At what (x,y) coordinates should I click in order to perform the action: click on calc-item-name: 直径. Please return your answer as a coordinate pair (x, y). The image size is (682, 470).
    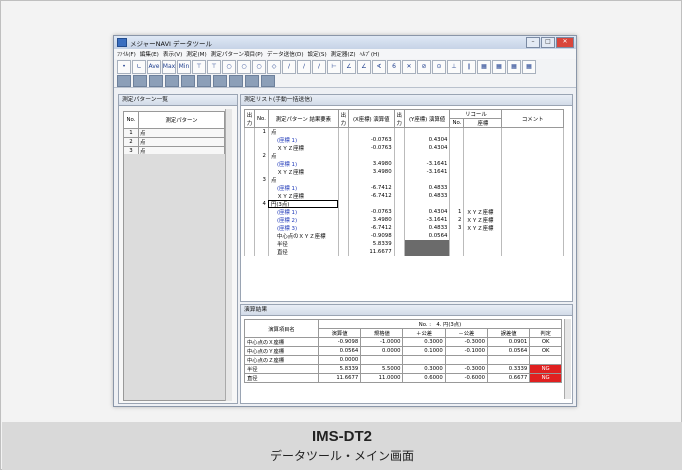
    Looking at the image, I should click on (281, 378).